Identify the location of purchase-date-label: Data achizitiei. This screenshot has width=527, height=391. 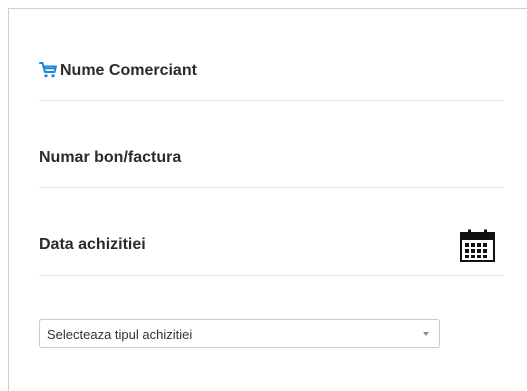
(92, 244).